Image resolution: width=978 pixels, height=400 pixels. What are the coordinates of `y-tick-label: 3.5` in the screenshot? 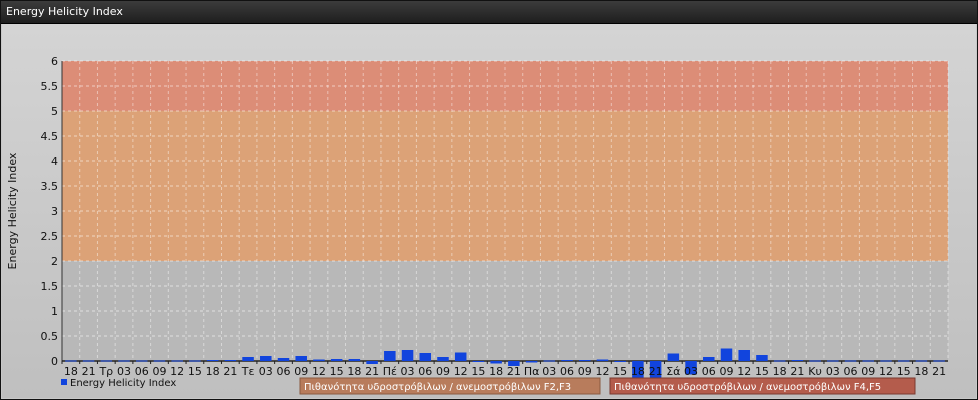 It's located at (50, 186).